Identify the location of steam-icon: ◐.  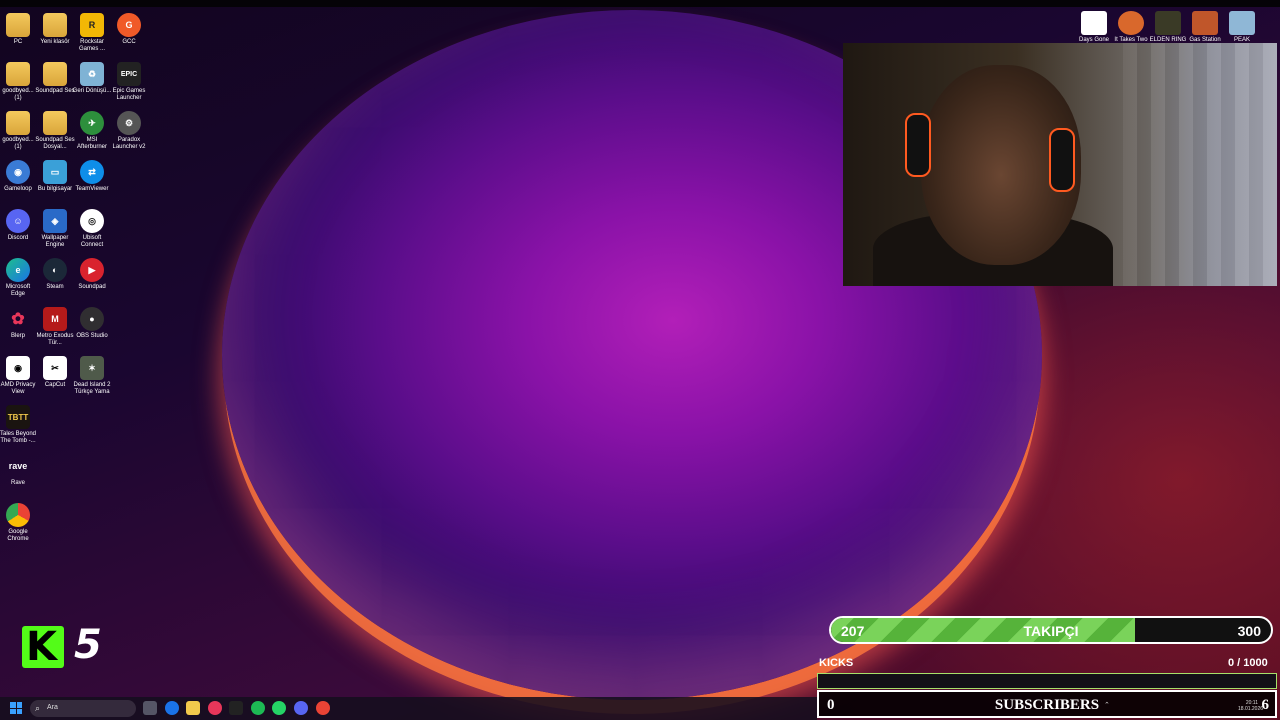
(55, 270).